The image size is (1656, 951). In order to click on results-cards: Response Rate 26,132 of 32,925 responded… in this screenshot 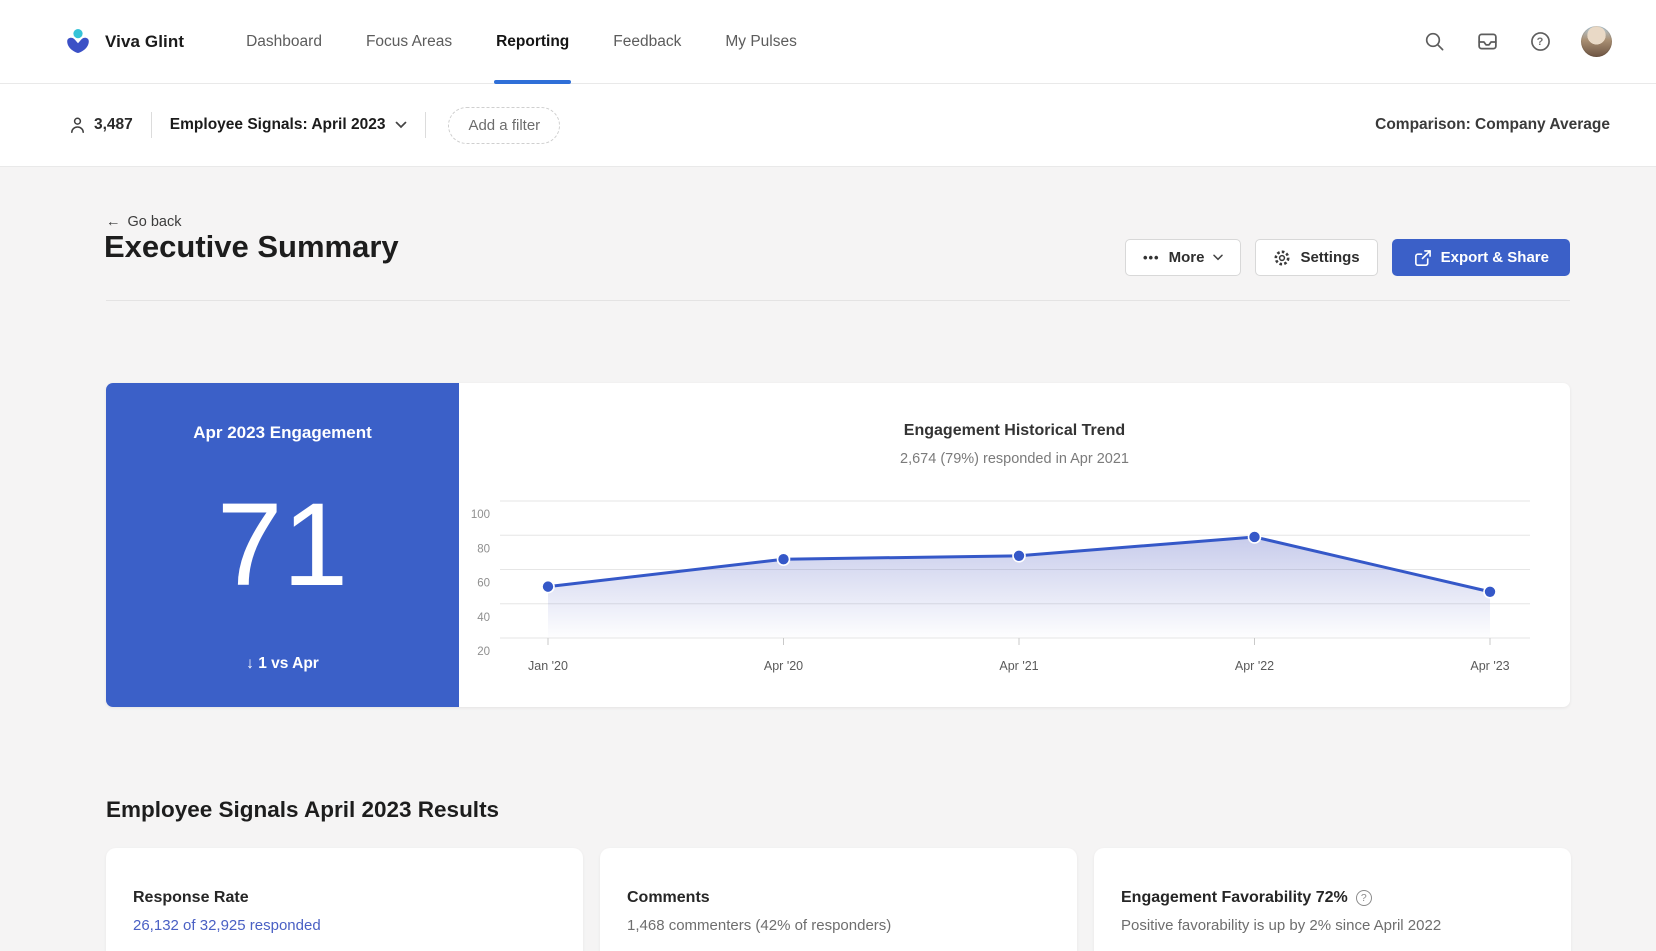, I will do `click(838, 899)`.